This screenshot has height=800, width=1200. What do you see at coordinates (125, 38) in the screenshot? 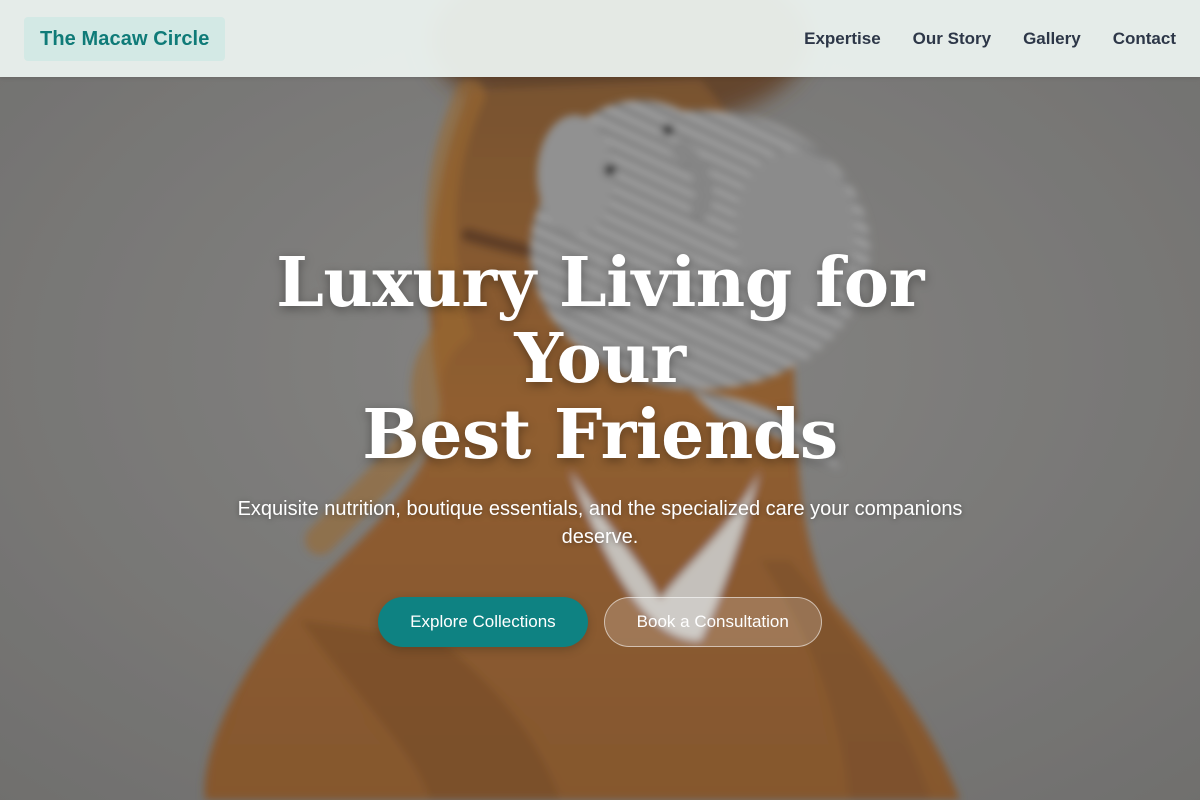
I see `brand-logo-link: The Macaw Circle` at bounding box center [125, 38].